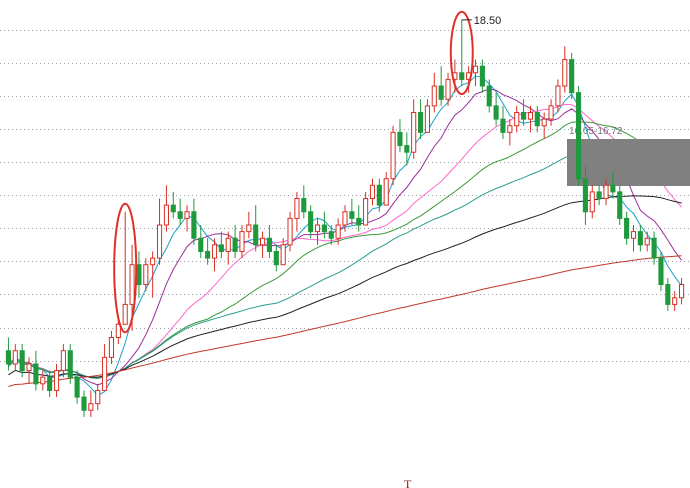 The width and height of the screenshot is (690, 488). What do you see at coordinates (408, 482) in the screenshot?
I see `footer-mark: T` at bounding box center [408, 482].